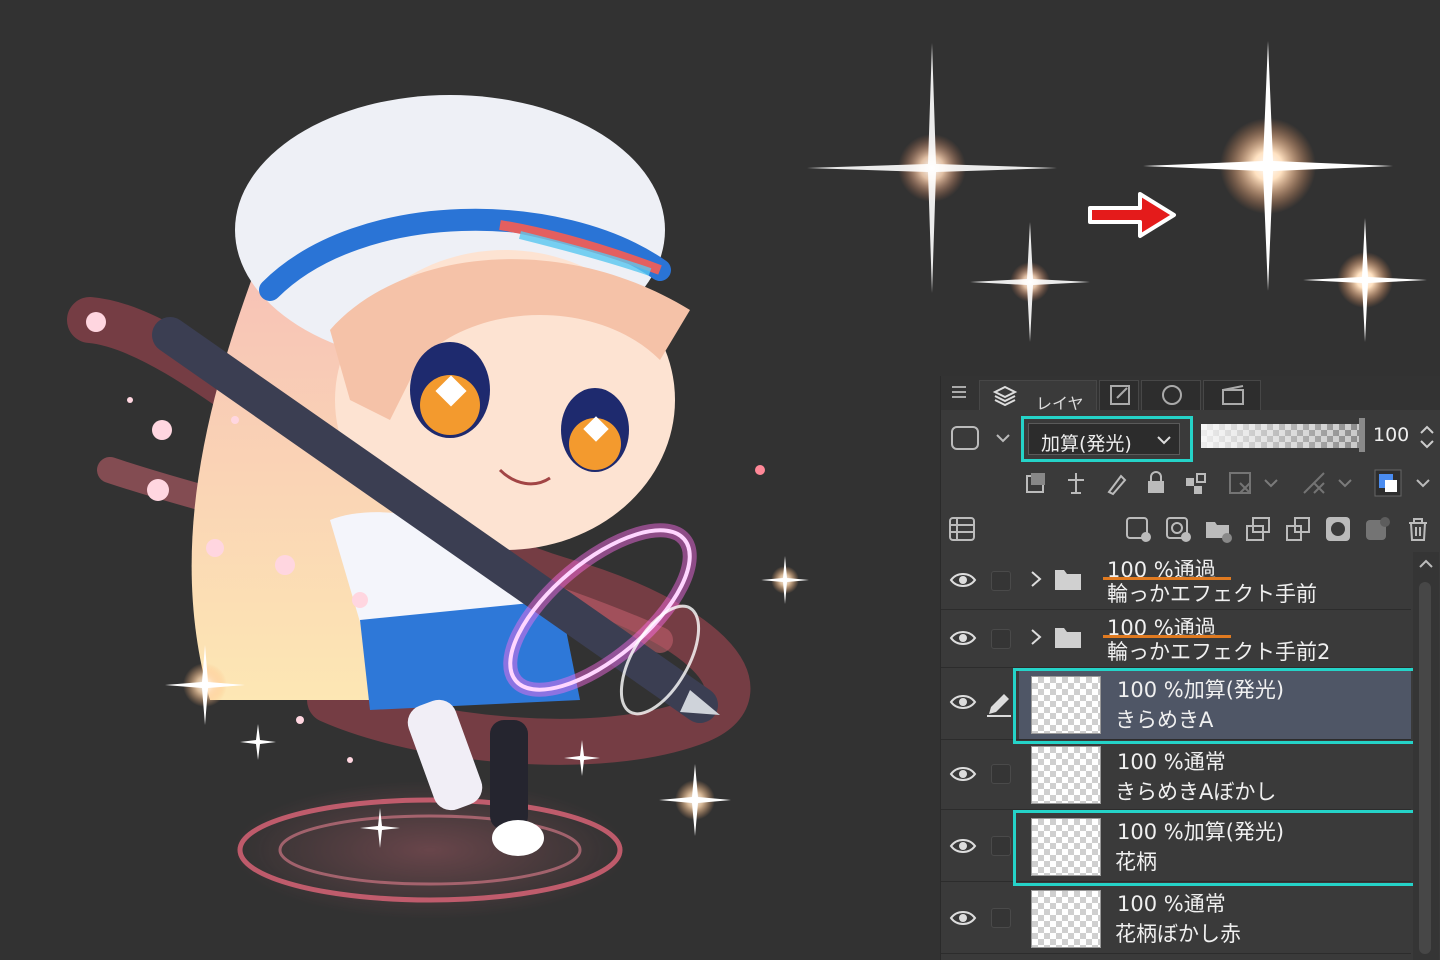  I want to click on transfer-to-layer-below-icon, so click(1258, 529).